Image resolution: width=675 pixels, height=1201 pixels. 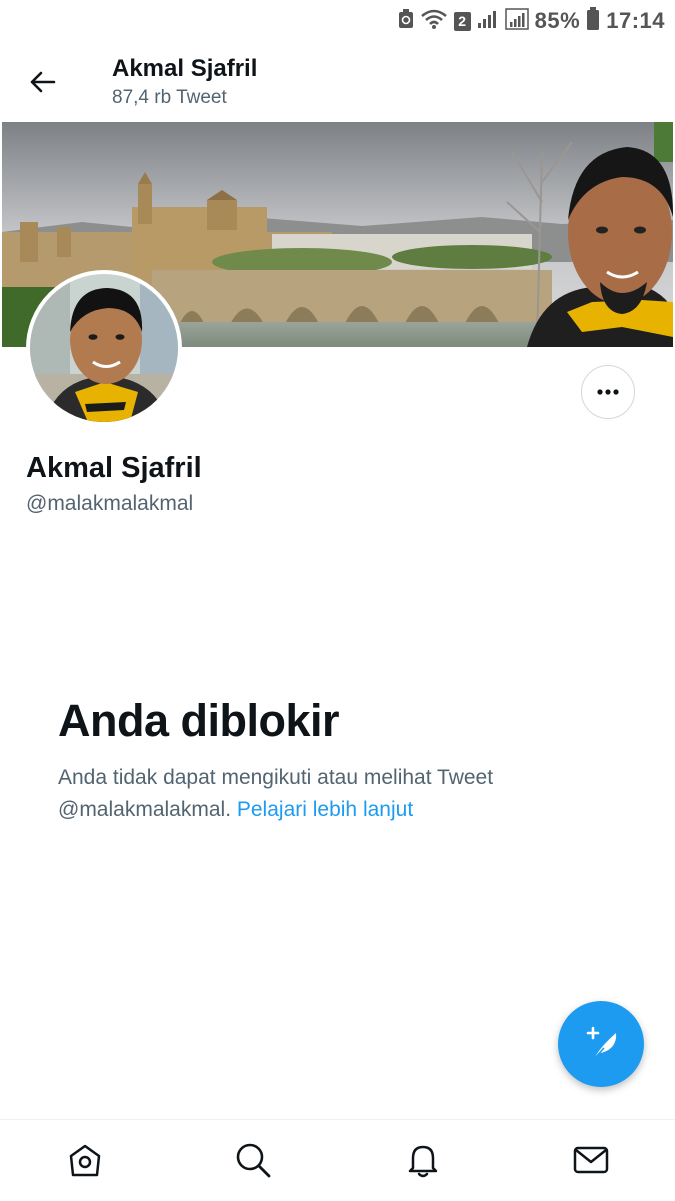 I want to click on nav-messages, so click(x=591, y=1160).